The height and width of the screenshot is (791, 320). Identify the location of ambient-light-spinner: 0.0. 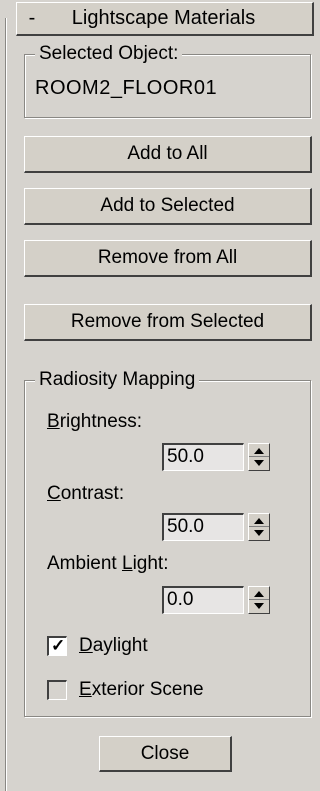
(216, 600).